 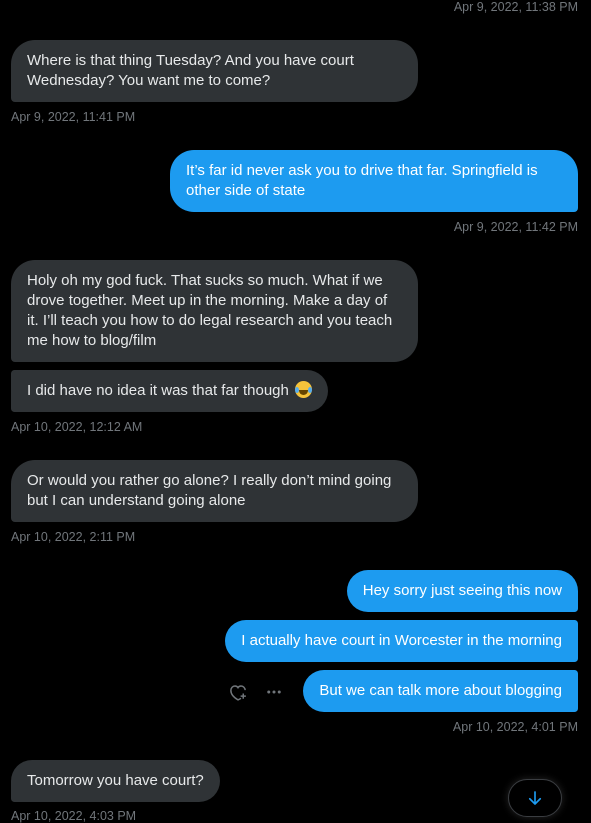 I want to click on message-timestamp: Apr 10, 2022, 4:01 PM, so click(x=515, y=727).